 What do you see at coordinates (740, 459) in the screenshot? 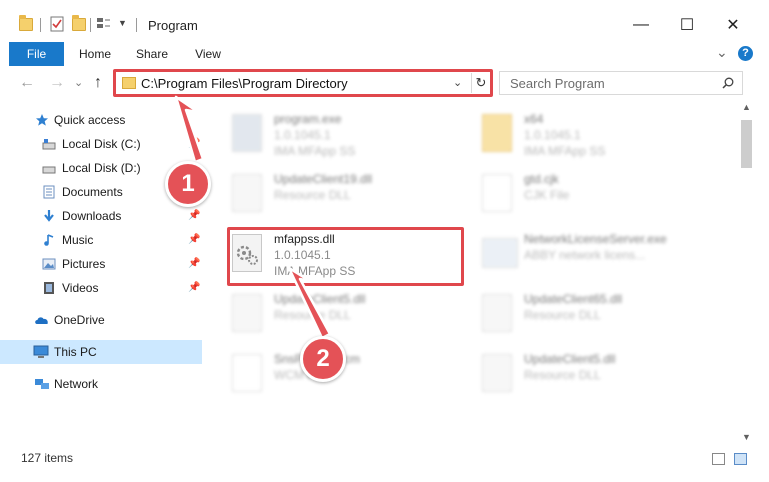
I see `large-icons-view-icon` at bounding box center [740, 459].